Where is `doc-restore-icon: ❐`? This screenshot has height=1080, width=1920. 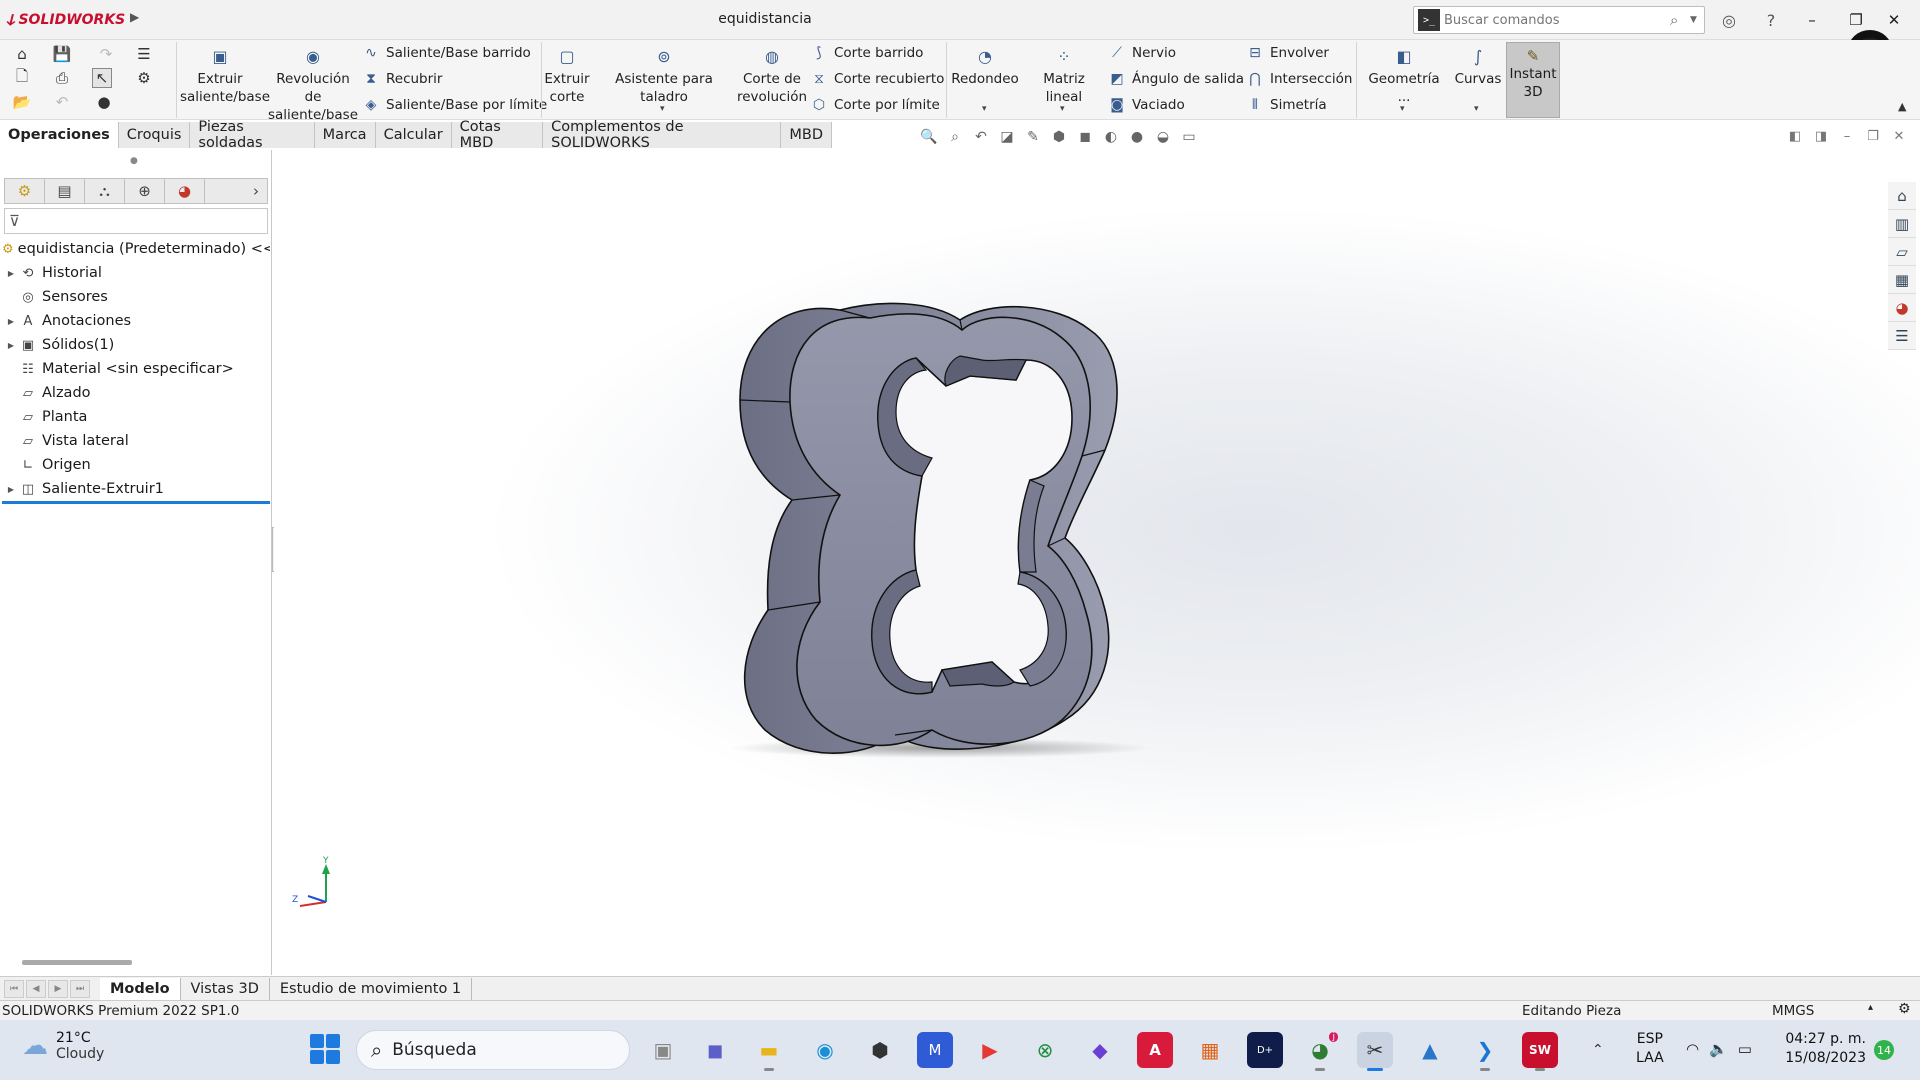
doc-restore-icon: ❐ is located at coordinates (1873, 136).